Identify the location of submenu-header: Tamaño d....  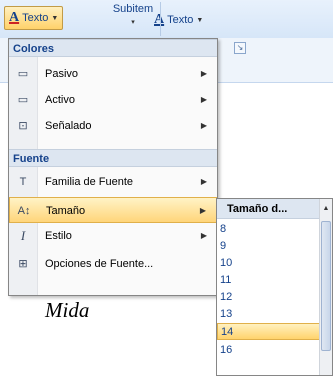
(269, 209).